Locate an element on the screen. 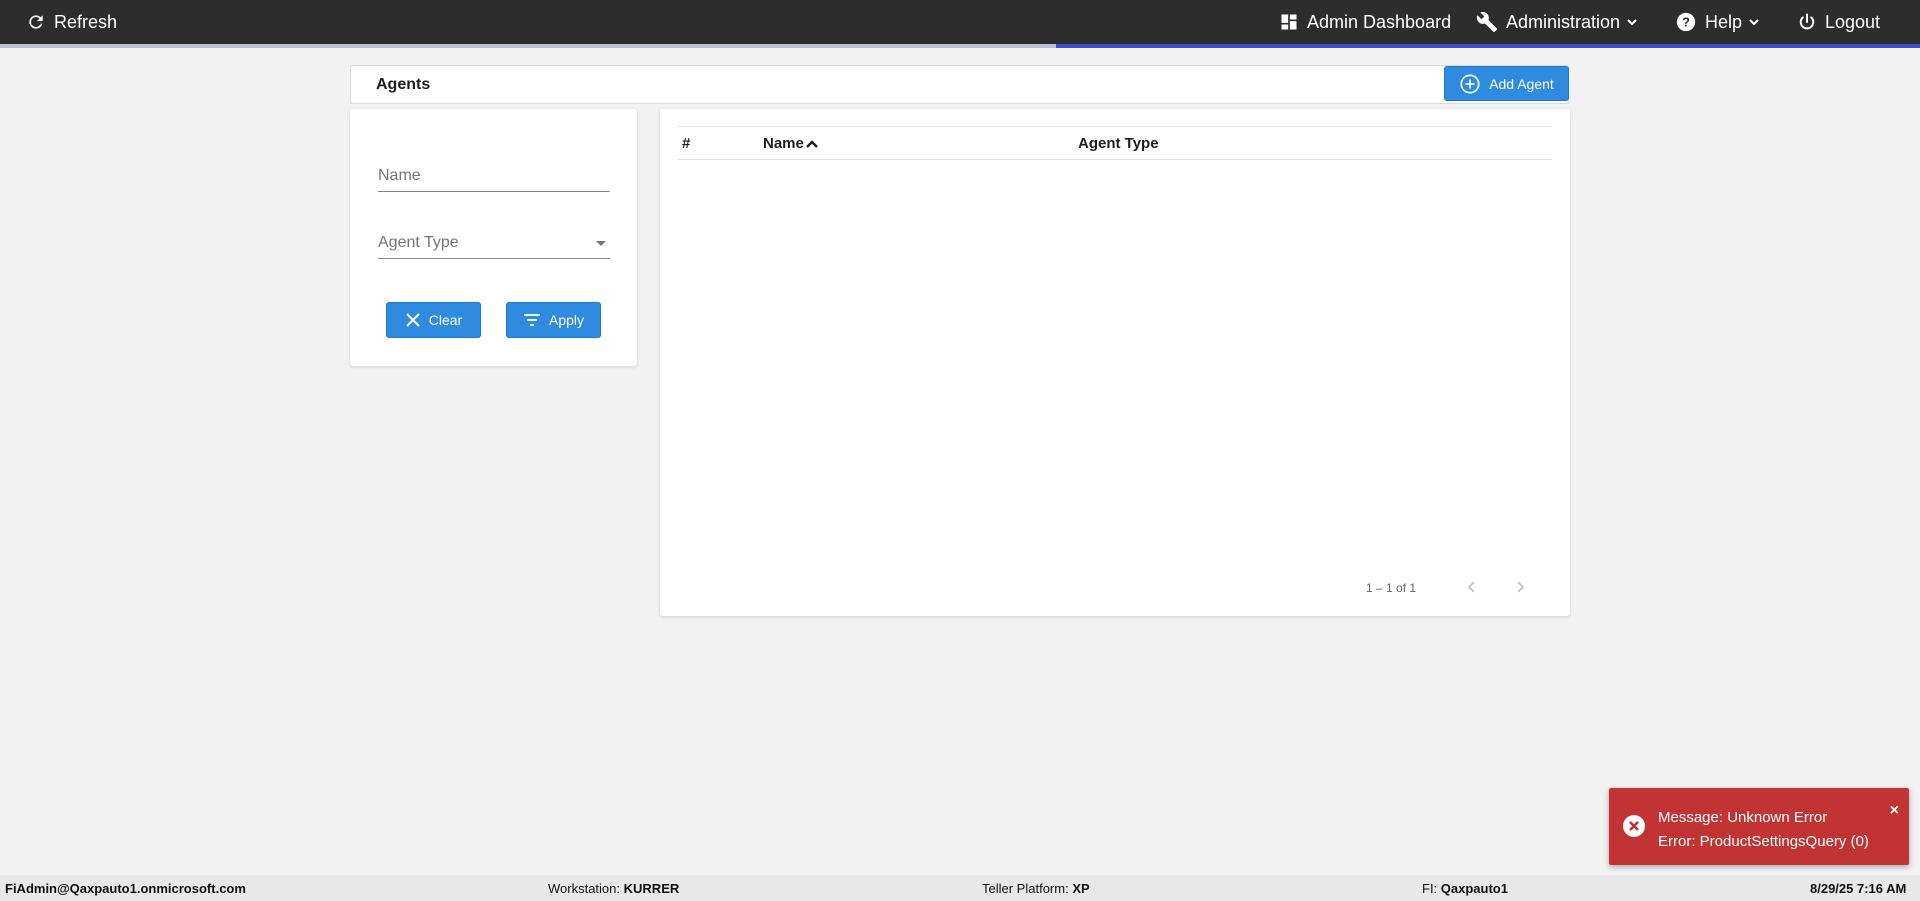  agent-type-select: Agent Type is located at coordinates (494, 239).